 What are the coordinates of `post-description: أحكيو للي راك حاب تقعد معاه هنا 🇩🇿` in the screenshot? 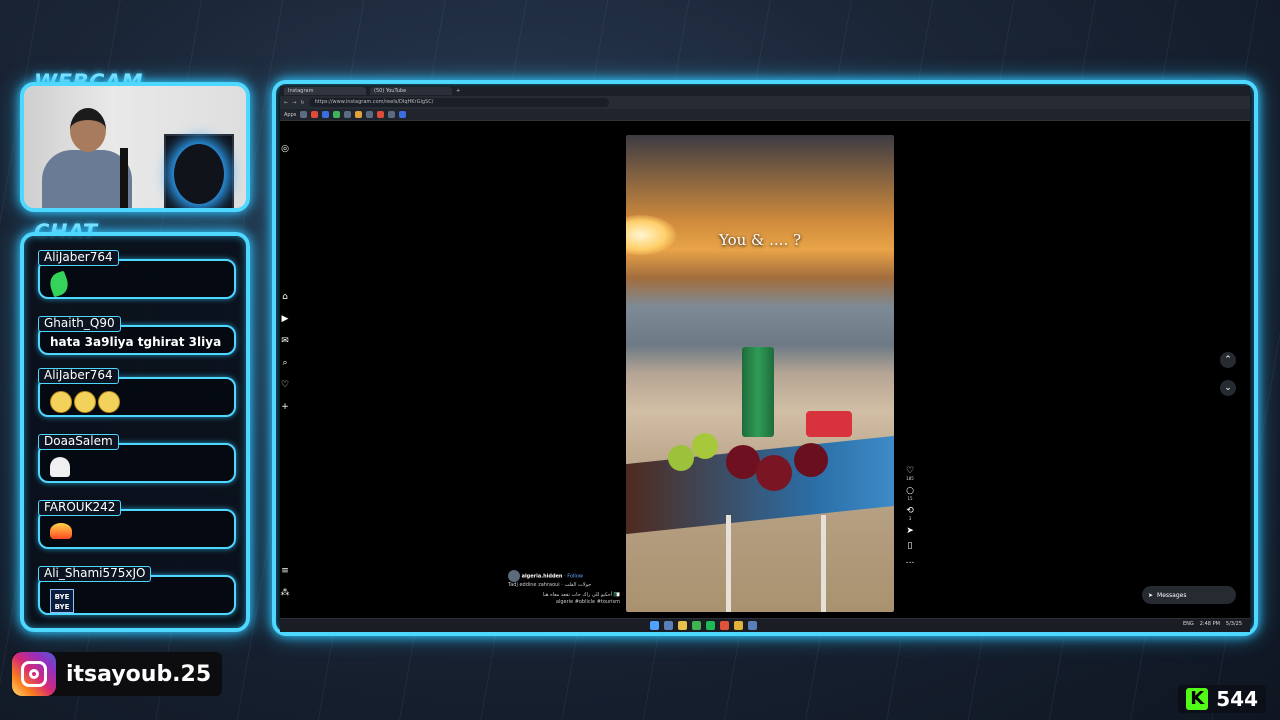 It's located at (581, 595).